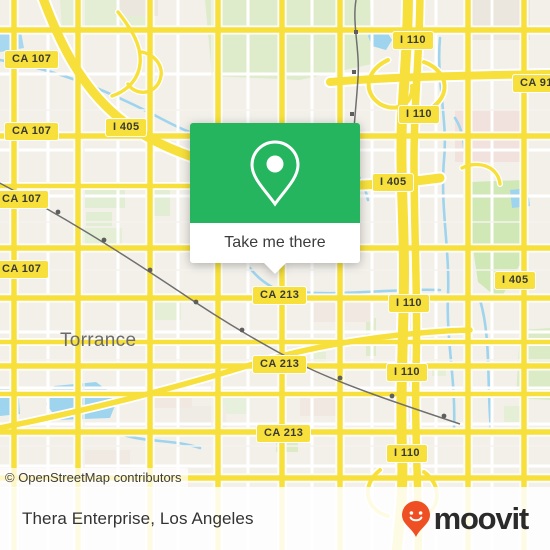 This screenshot has height=550, width=550. Describe the element at coordinates (275, 242) in the screenshot. I see `take-me-there-label: Take me there` at that location.